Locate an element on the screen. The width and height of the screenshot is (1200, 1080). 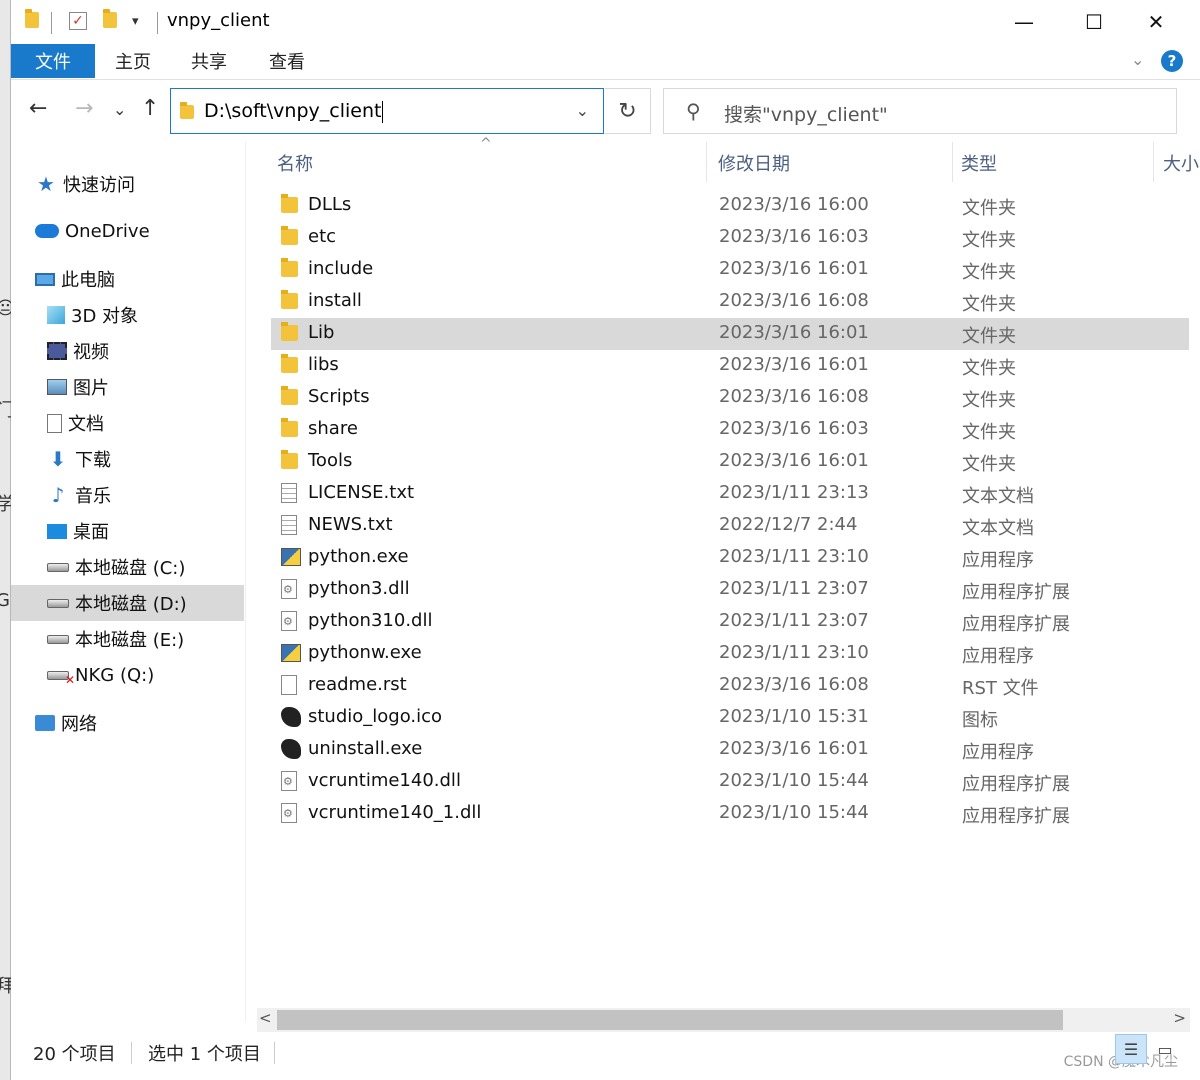
sidebar-item: 3D 对象 is located at coordinates (92, 315).